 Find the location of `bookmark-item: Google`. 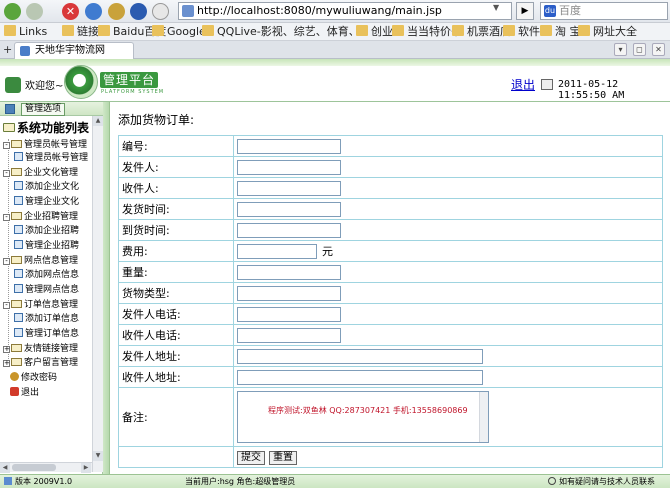

bookmark-item: Google is located at coordinates (179, 32).